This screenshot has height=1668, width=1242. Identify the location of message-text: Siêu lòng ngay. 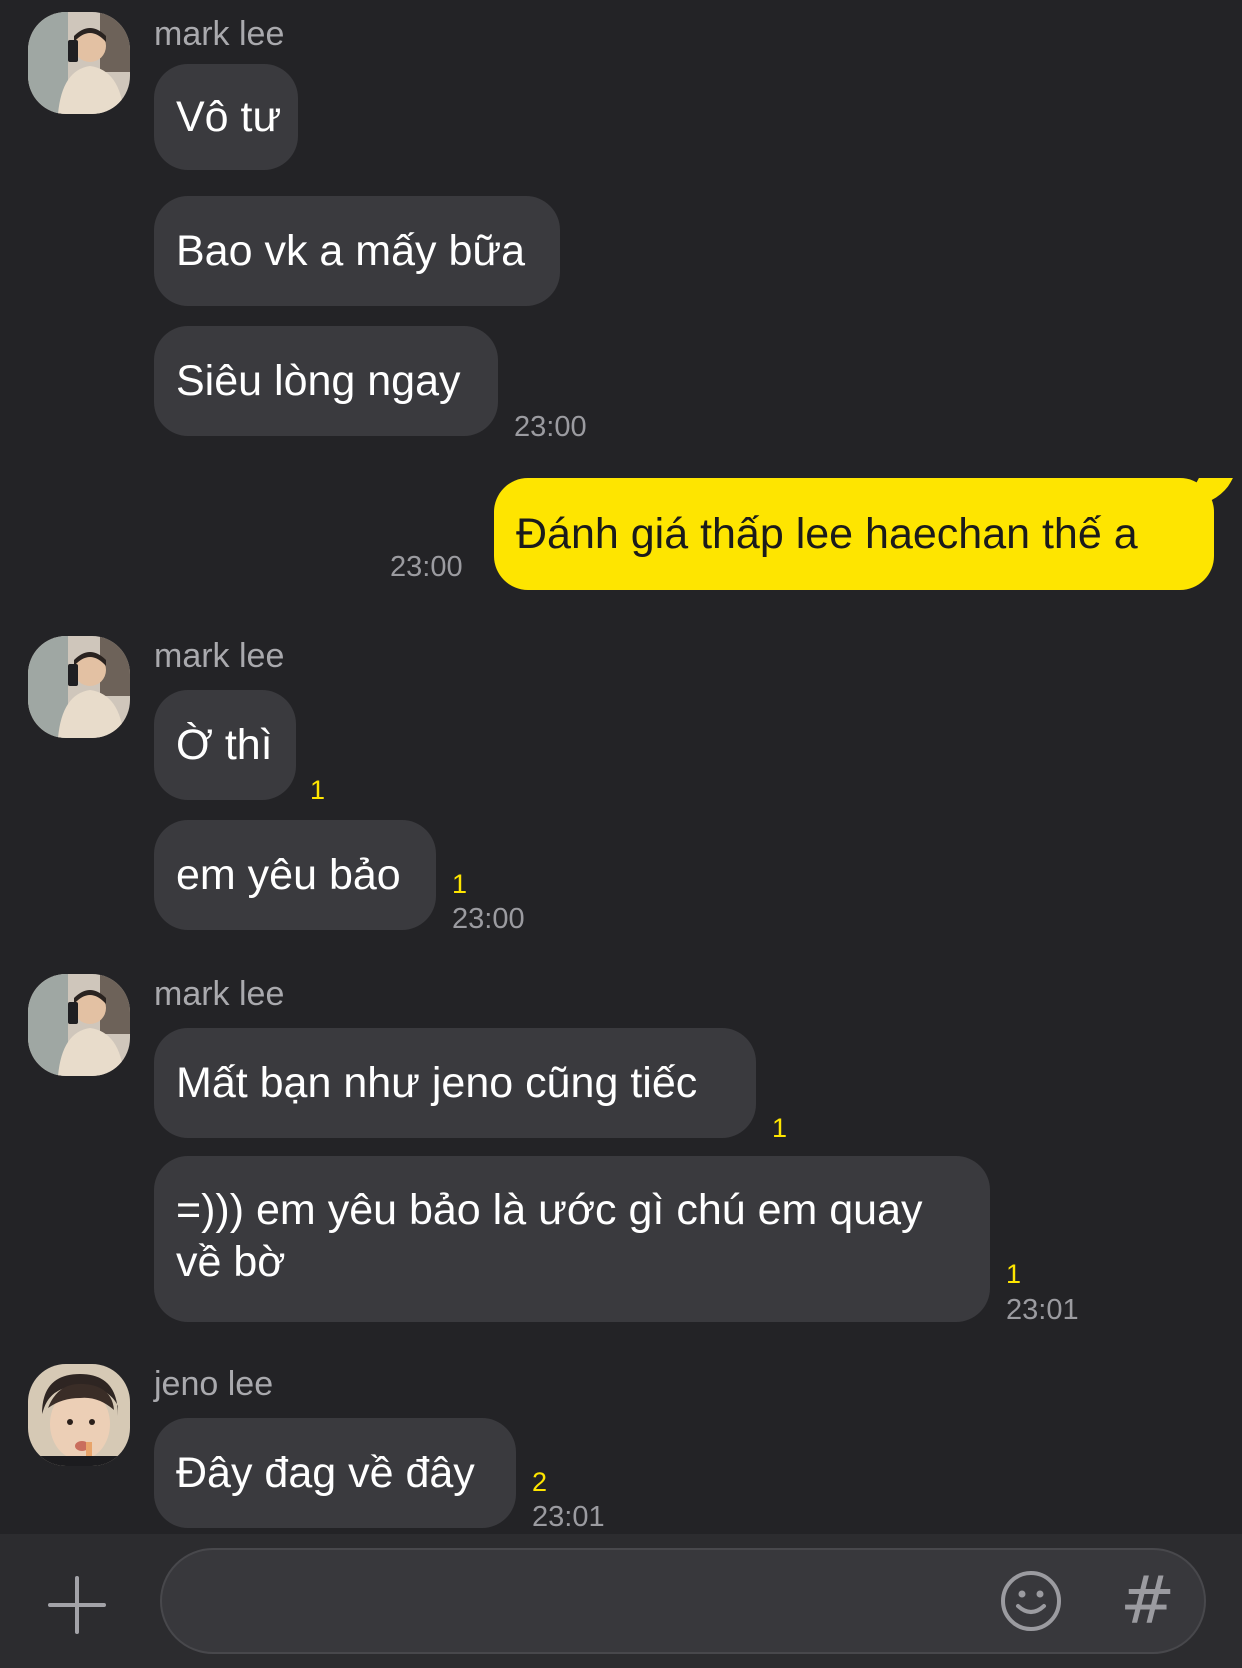
(318, 381).